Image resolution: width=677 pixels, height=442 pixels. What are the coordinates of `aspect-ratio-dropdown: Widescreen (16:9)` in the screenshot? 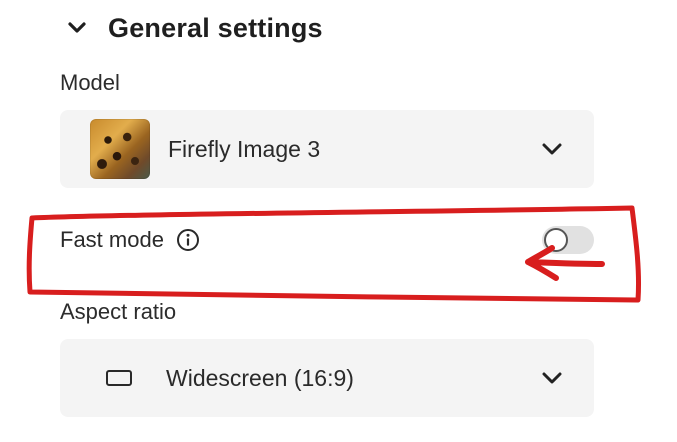 It's located at (327, 378).